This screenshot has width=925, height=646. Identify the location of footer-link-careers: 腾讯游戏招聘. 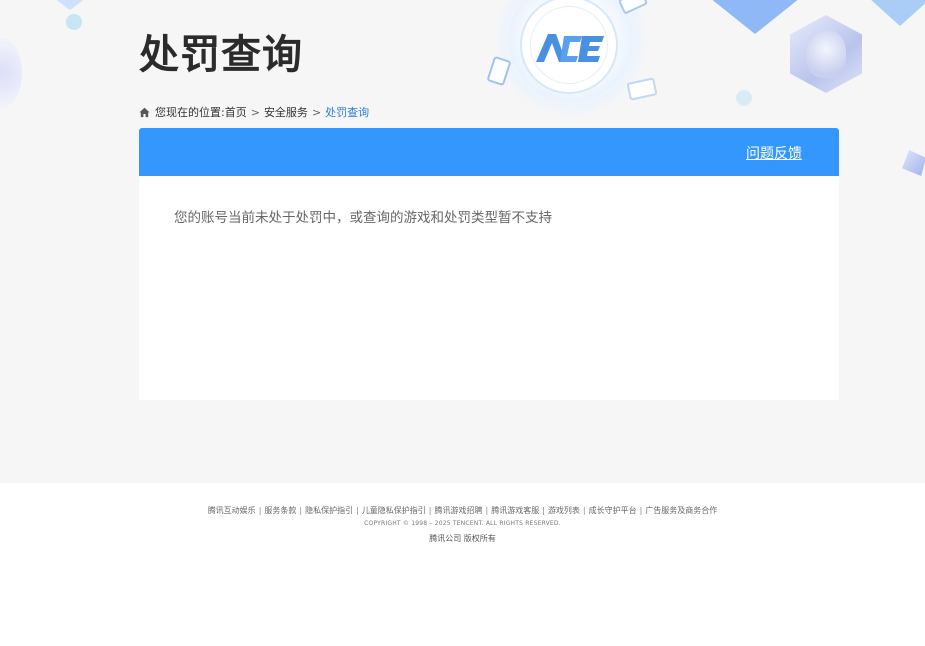
(459, 510).